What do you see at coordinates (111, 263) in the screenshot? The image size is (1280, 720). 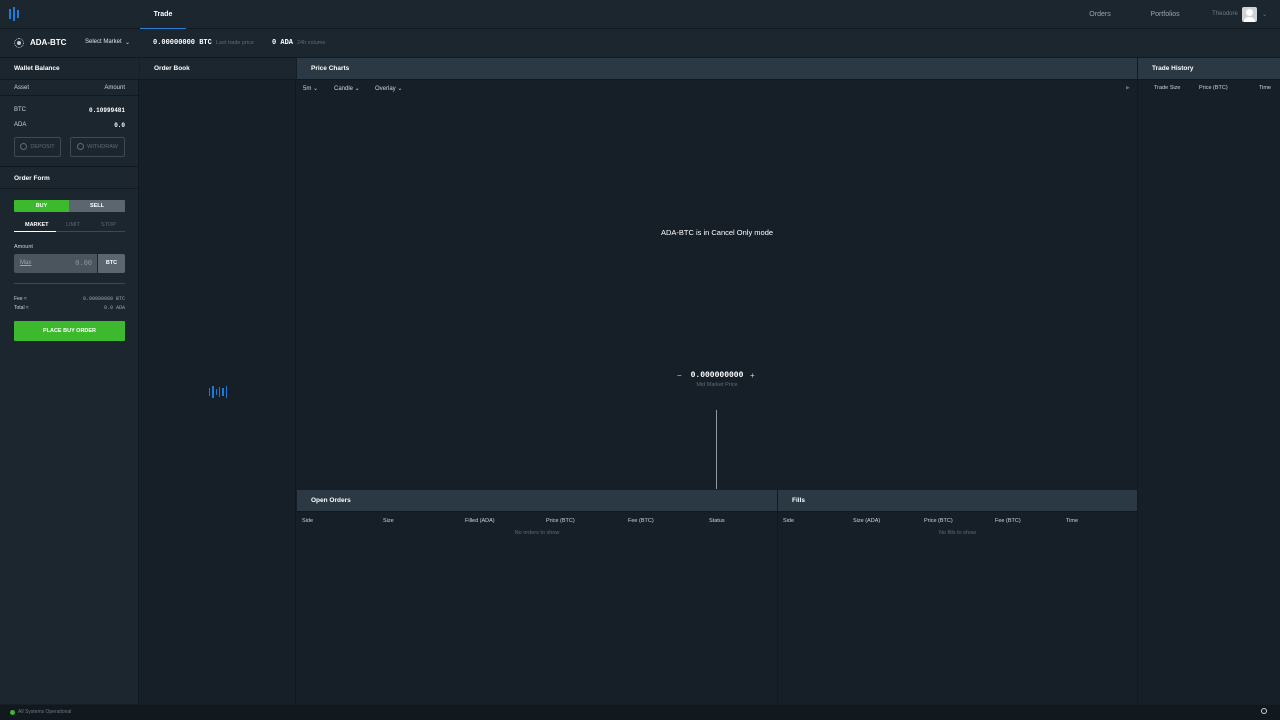 I see `amount-currency: BTC` at bounding box center [111, 263].